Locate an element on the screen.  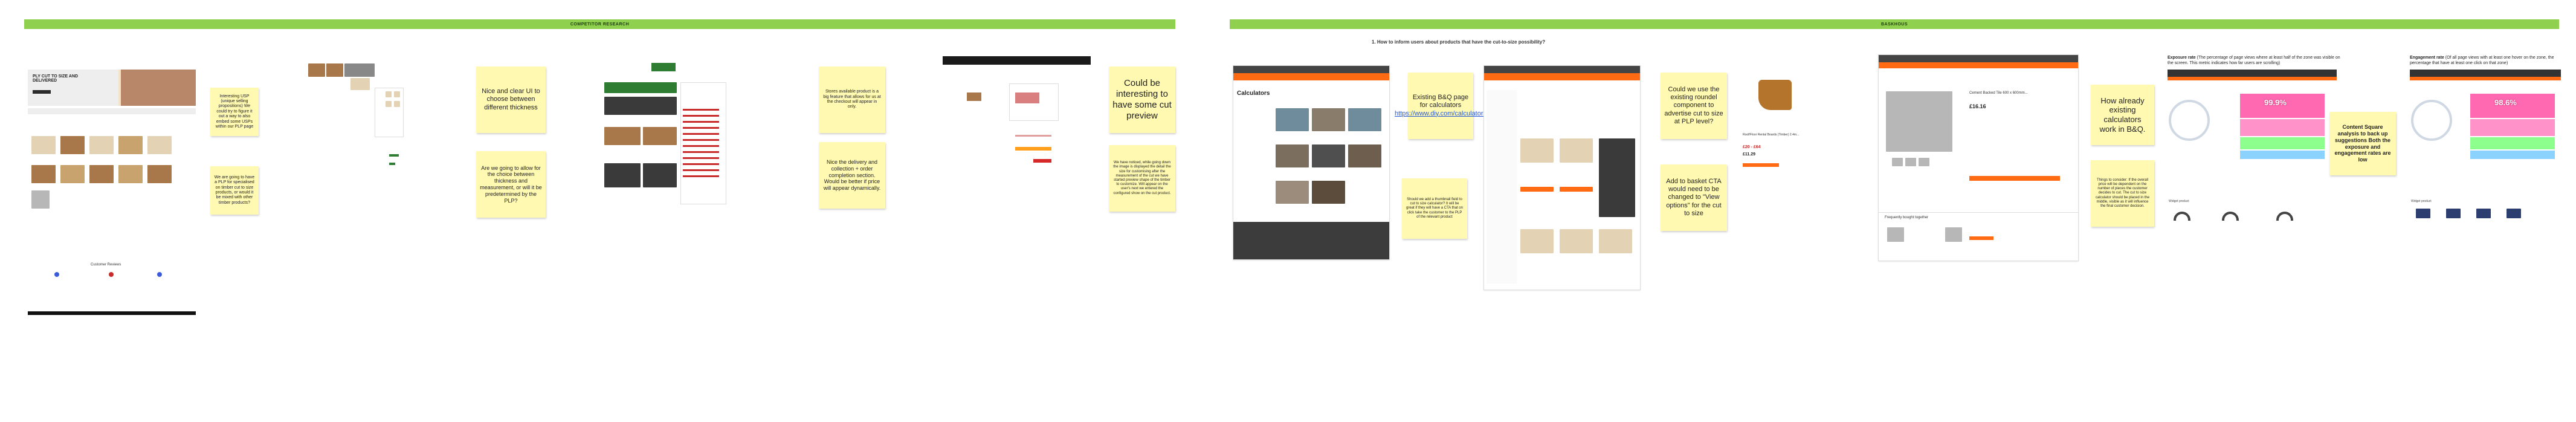
widget-product-label-2: Widget product is located at coordinates (2422, 201).